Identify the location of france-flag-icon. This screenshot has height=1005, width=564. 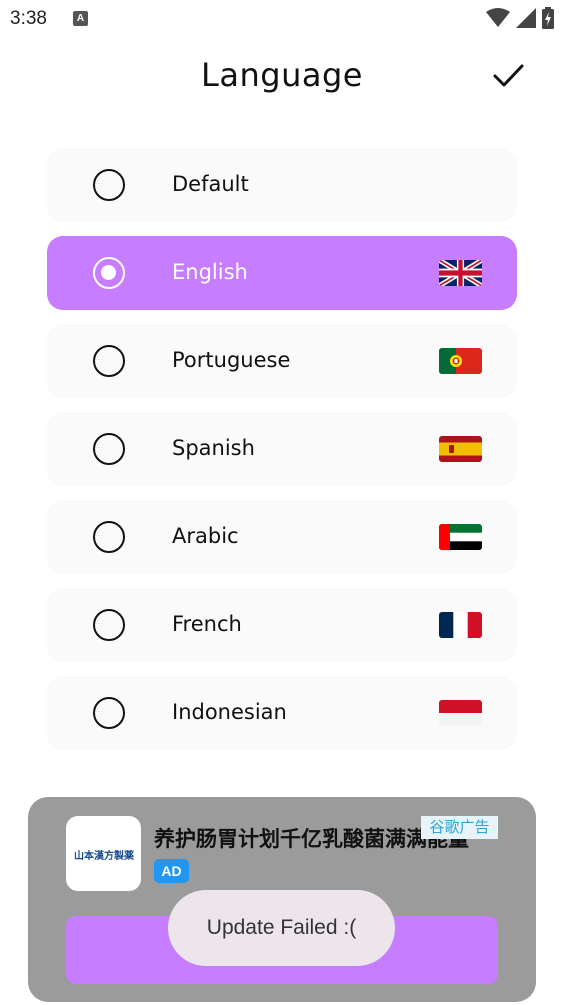
(460, 625).